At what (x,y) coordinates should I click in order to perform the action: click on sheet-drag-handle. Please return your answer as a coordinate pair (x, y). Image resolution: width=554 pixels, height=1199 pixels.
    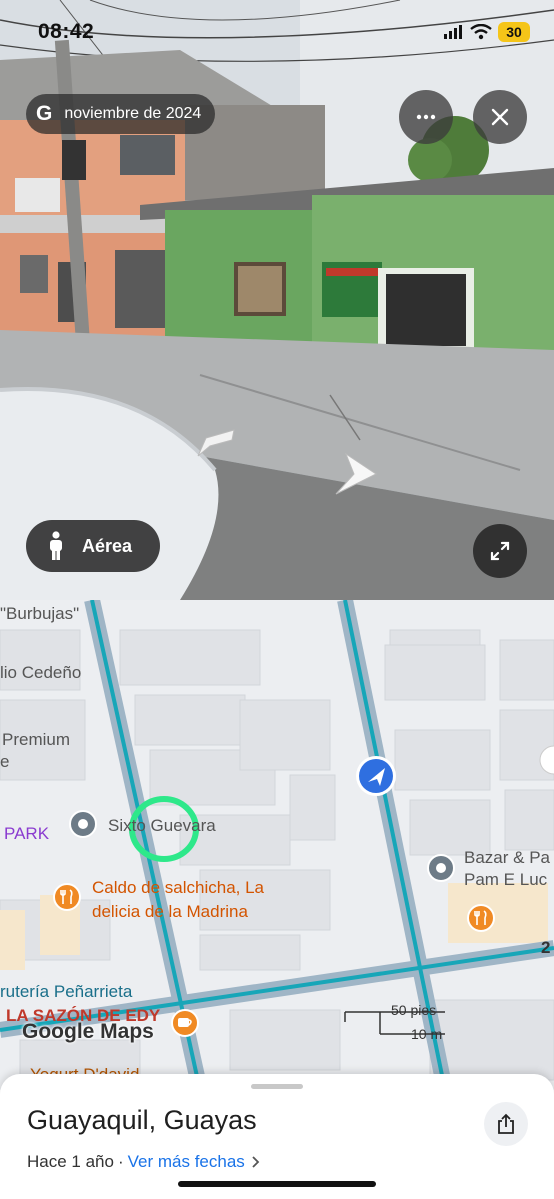
    Looking at the image, I should click on (277, 1086).